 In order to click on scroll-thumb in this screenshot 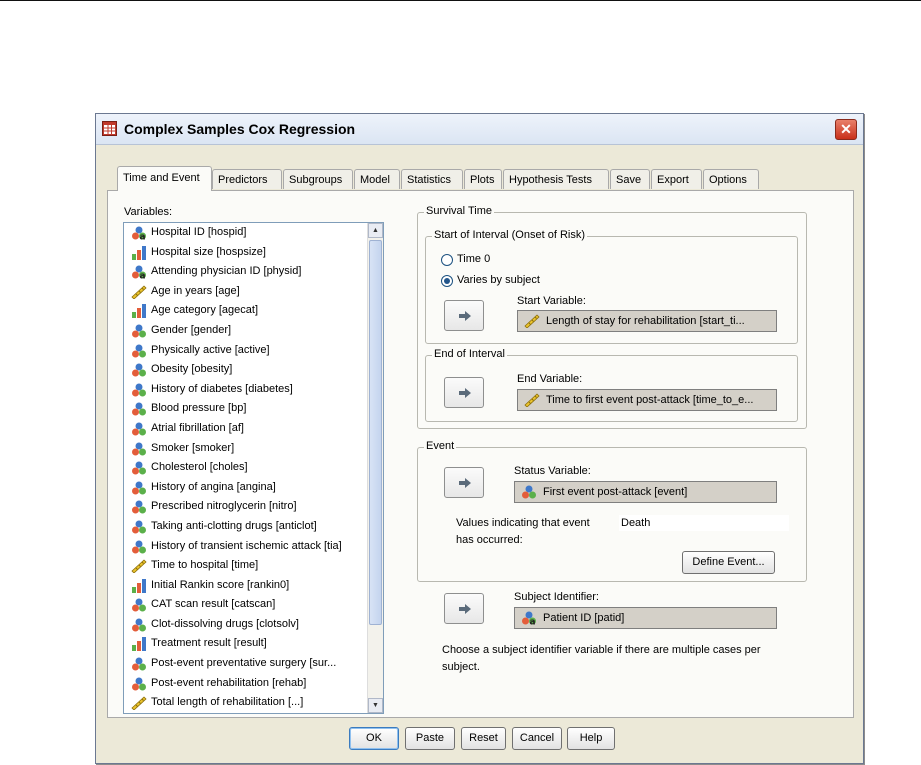, I will do `click(375, 432)`.